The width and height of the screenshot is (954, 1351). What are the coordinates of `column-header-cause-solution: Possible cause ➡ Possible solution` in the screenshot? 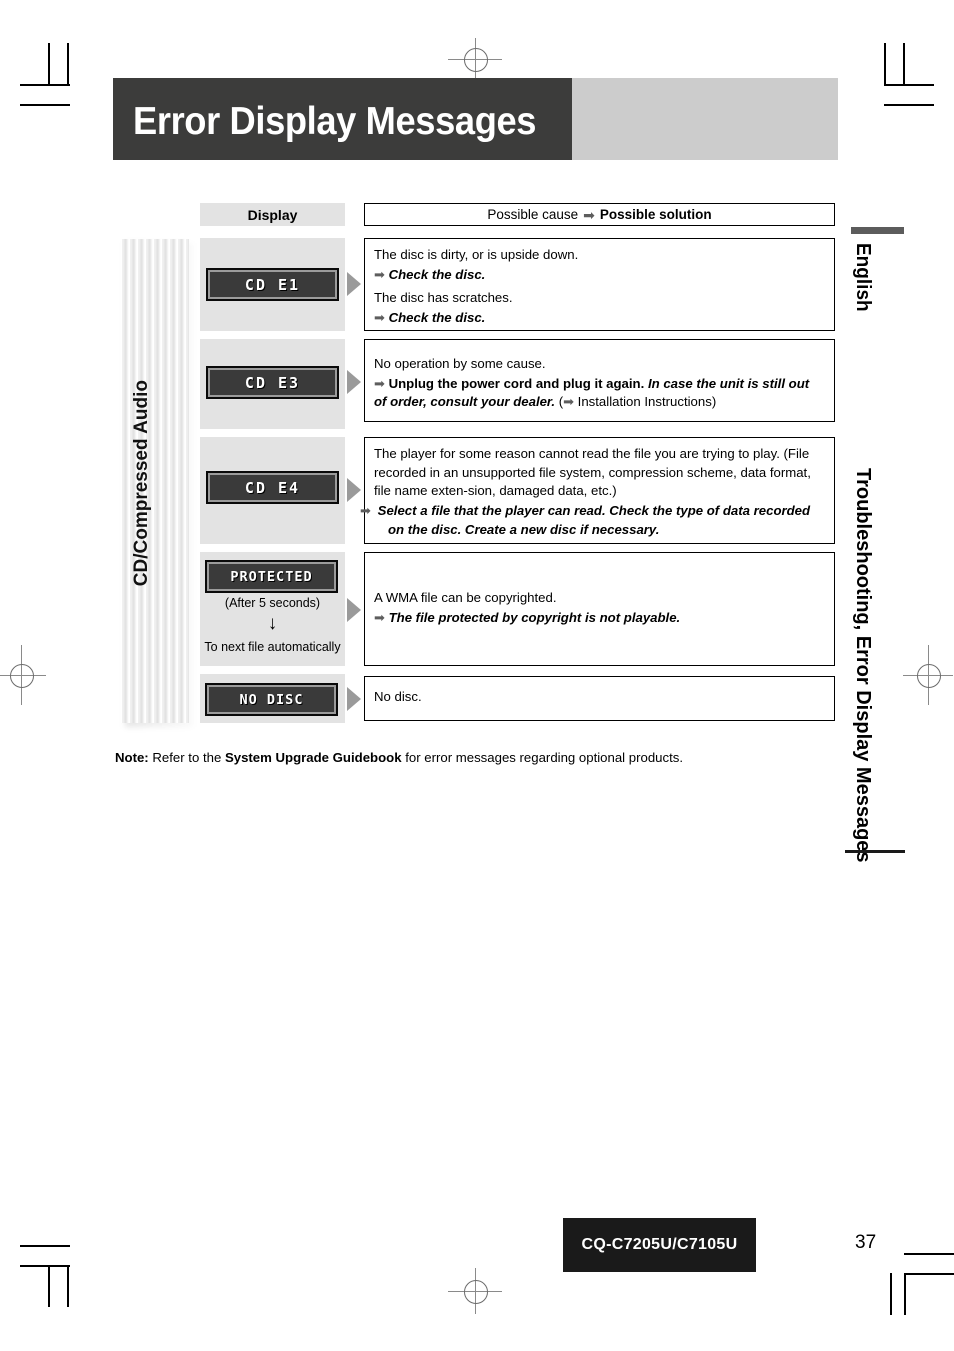 It's located at (599, 214).